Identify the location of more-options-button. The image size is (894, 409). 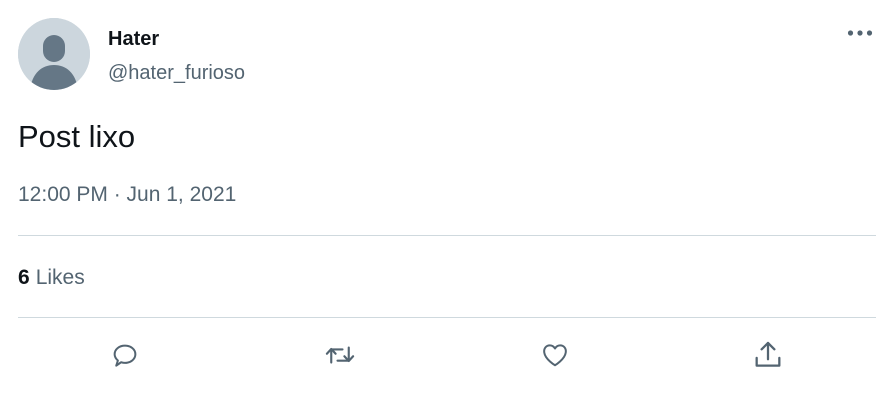
(860, 33).